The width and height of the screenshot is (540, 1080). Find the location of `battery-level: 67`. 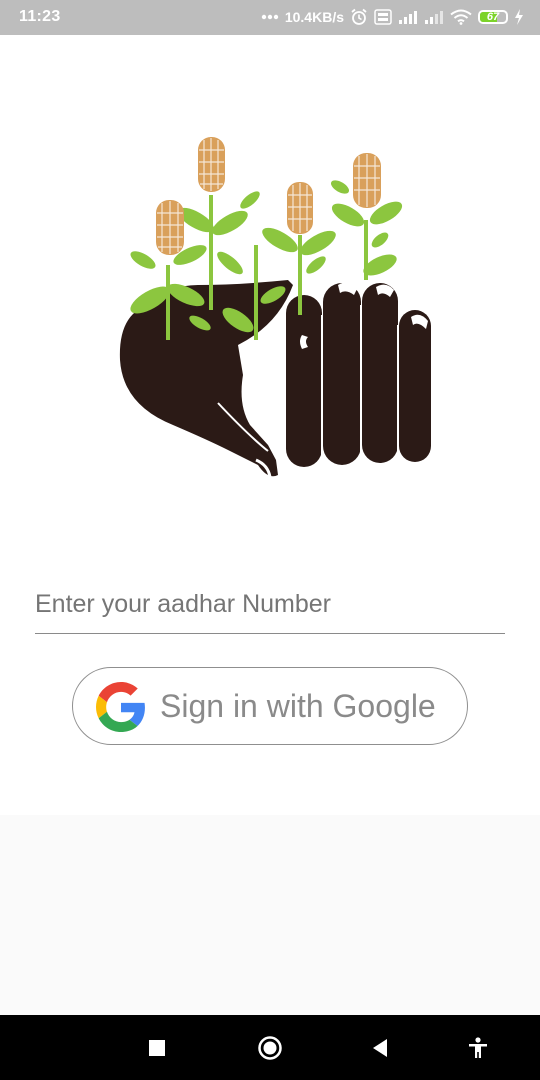

battery-level: 67 is located at coordinates (493, 17).